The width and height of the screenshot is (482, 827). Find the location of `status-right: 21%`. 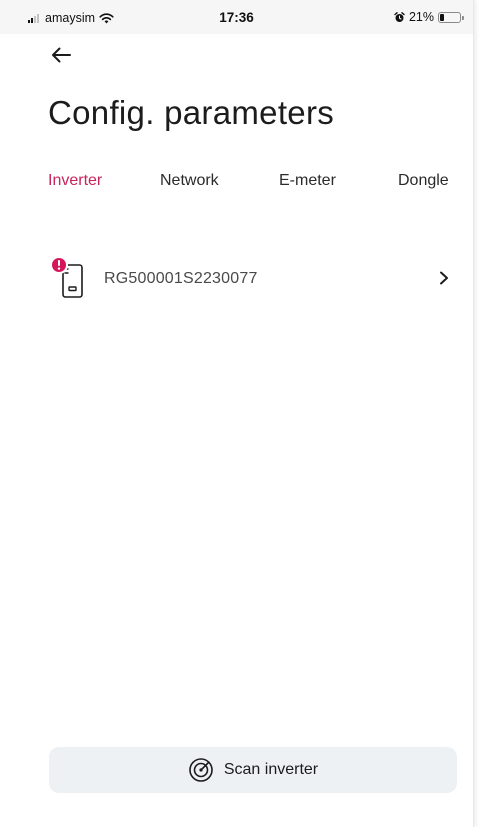

status-right: 21% is located at coordinates (429, 17).